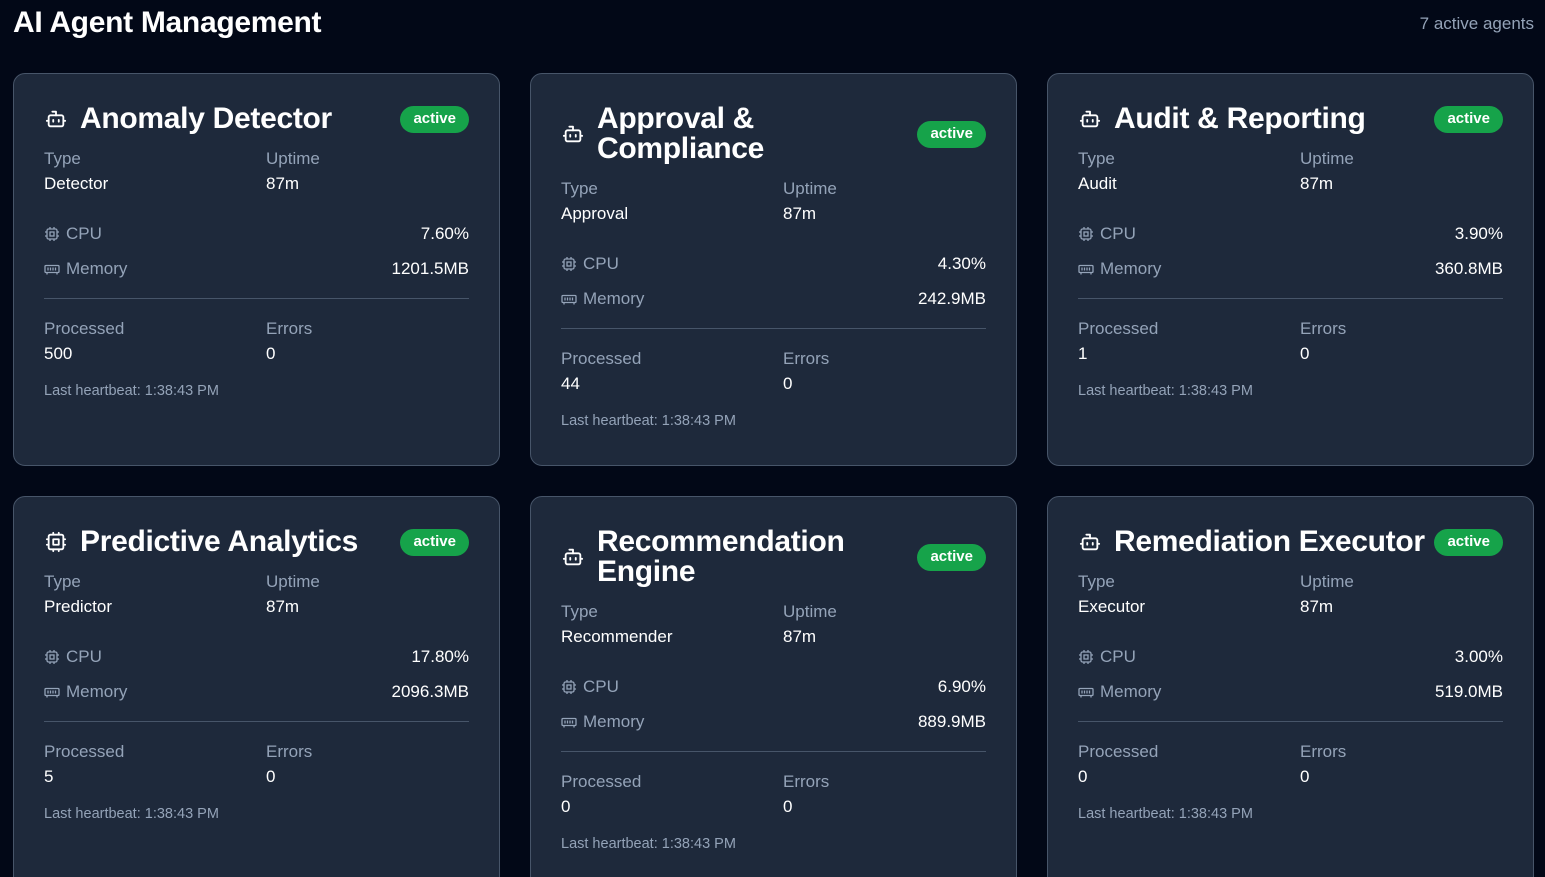 This screenshot has height=877, width=1545. What do you see at coordinates (739, 557) in the screenshot?
I see `agent-title-group: Recommendation Engine` at bounding box center [739, 557].